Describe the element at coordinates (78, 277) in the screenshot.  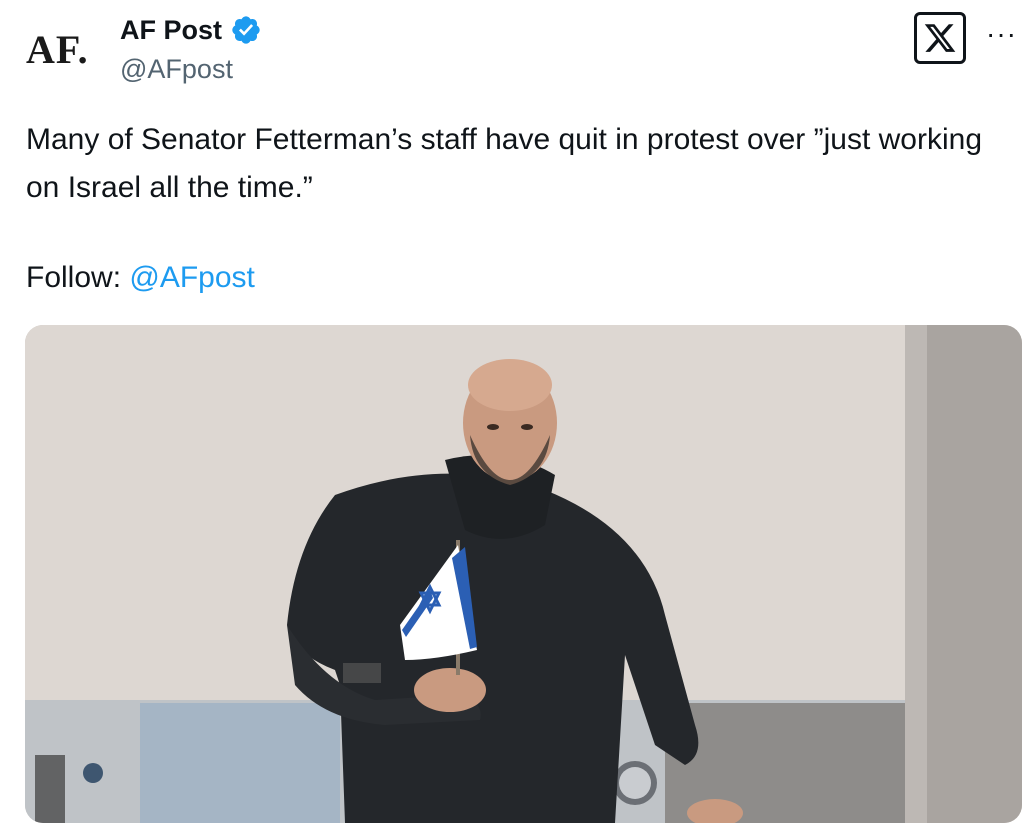
I see `follow-label: Follow:` at that location.